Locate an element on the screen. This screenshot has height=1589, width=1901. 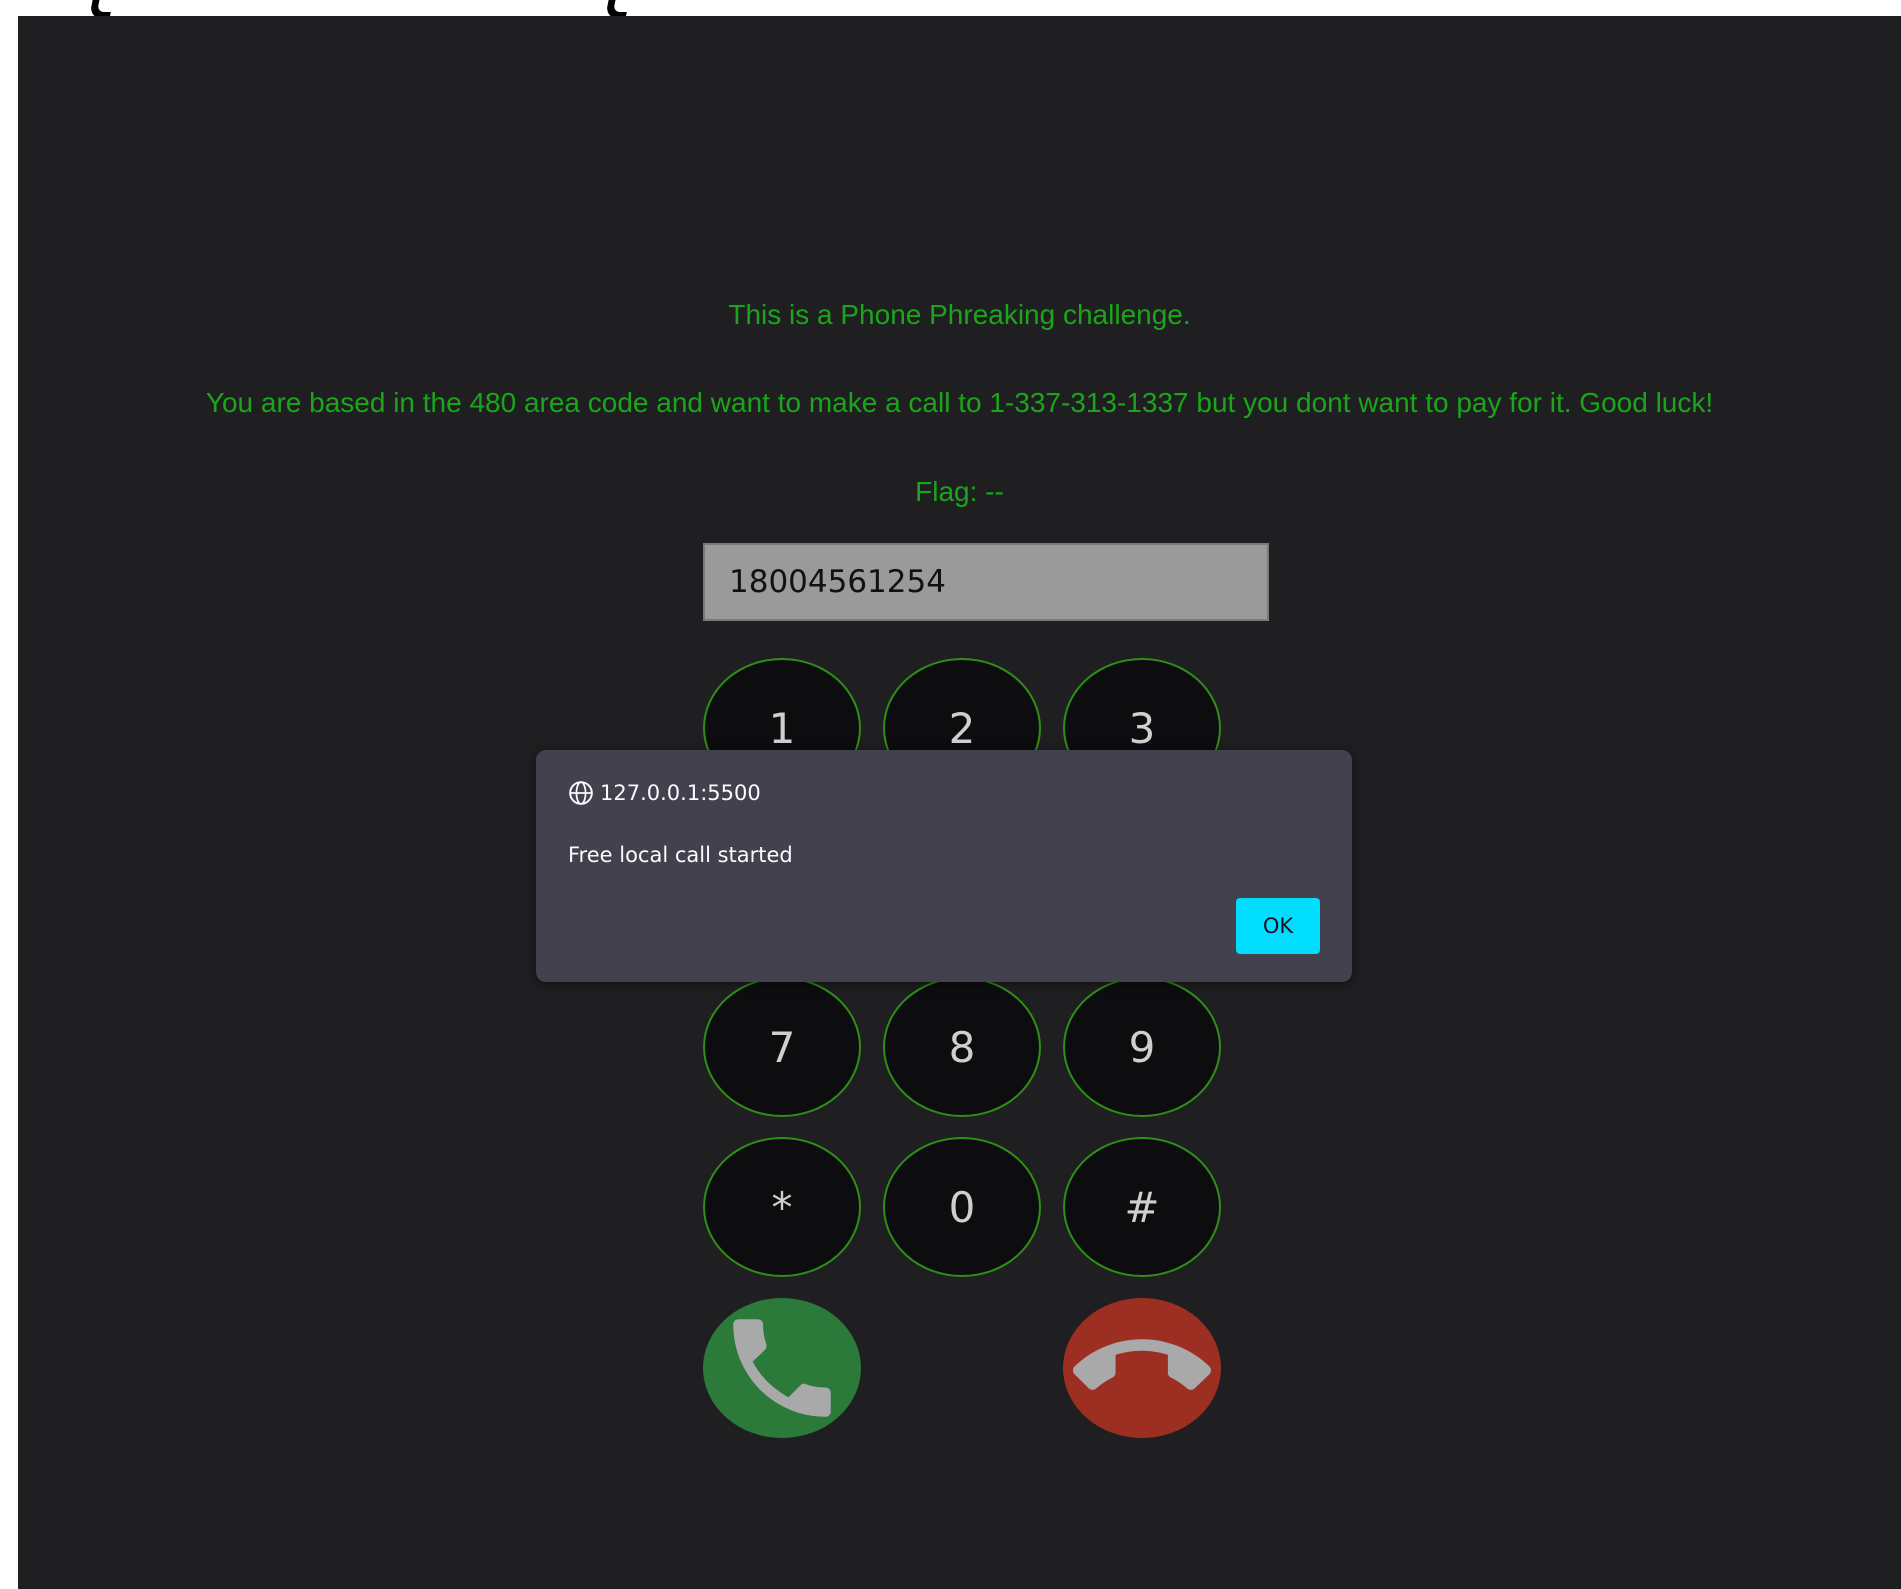
key-9: 9 is located at coordinates (1142, 1047).